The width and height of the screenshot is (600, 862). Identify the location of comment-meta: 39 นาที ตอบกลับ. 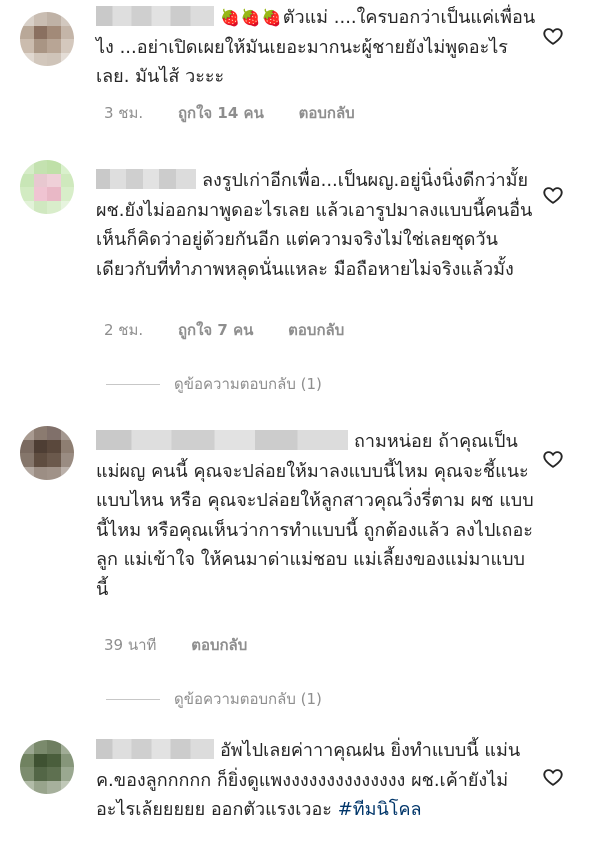
(190, 645).